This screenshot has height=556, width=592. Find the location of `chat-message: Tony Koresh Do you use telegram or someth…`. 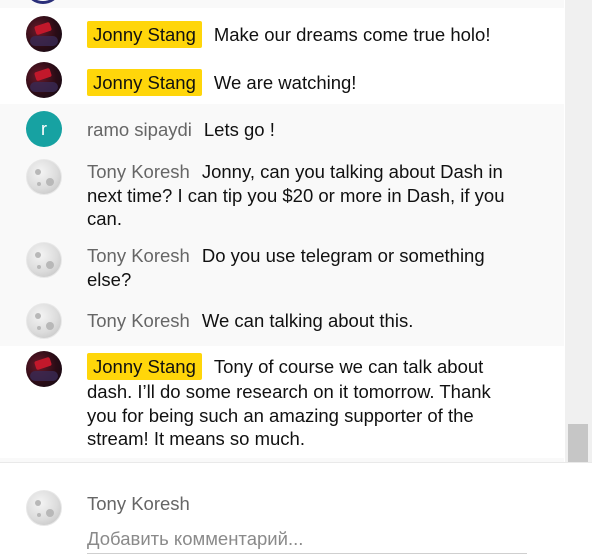

chat-message: Tony Koresh Do you use telegram or someth… is located at coordinates (282, 269).